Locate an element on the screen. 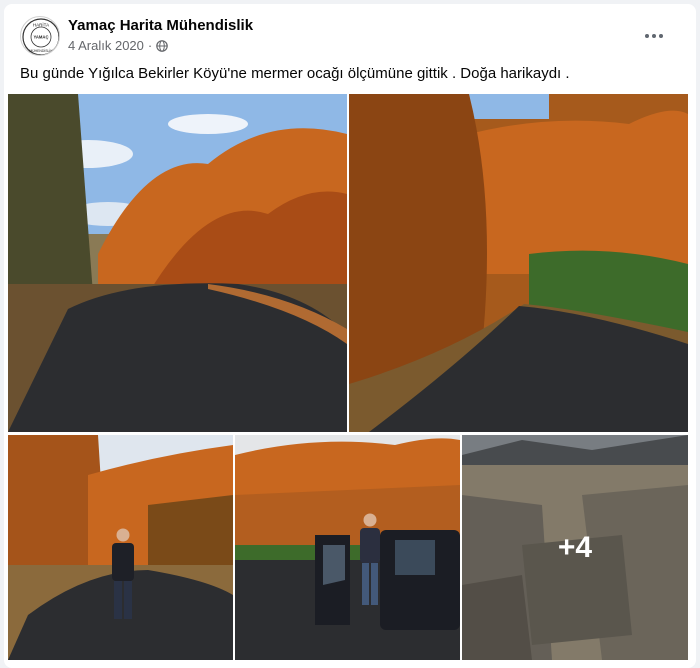 This screenshot has height=668, width=700. avatar-logo: HARİTA YAMAÇ MÜHENDİSLİK is located at coordinates (40, 36).